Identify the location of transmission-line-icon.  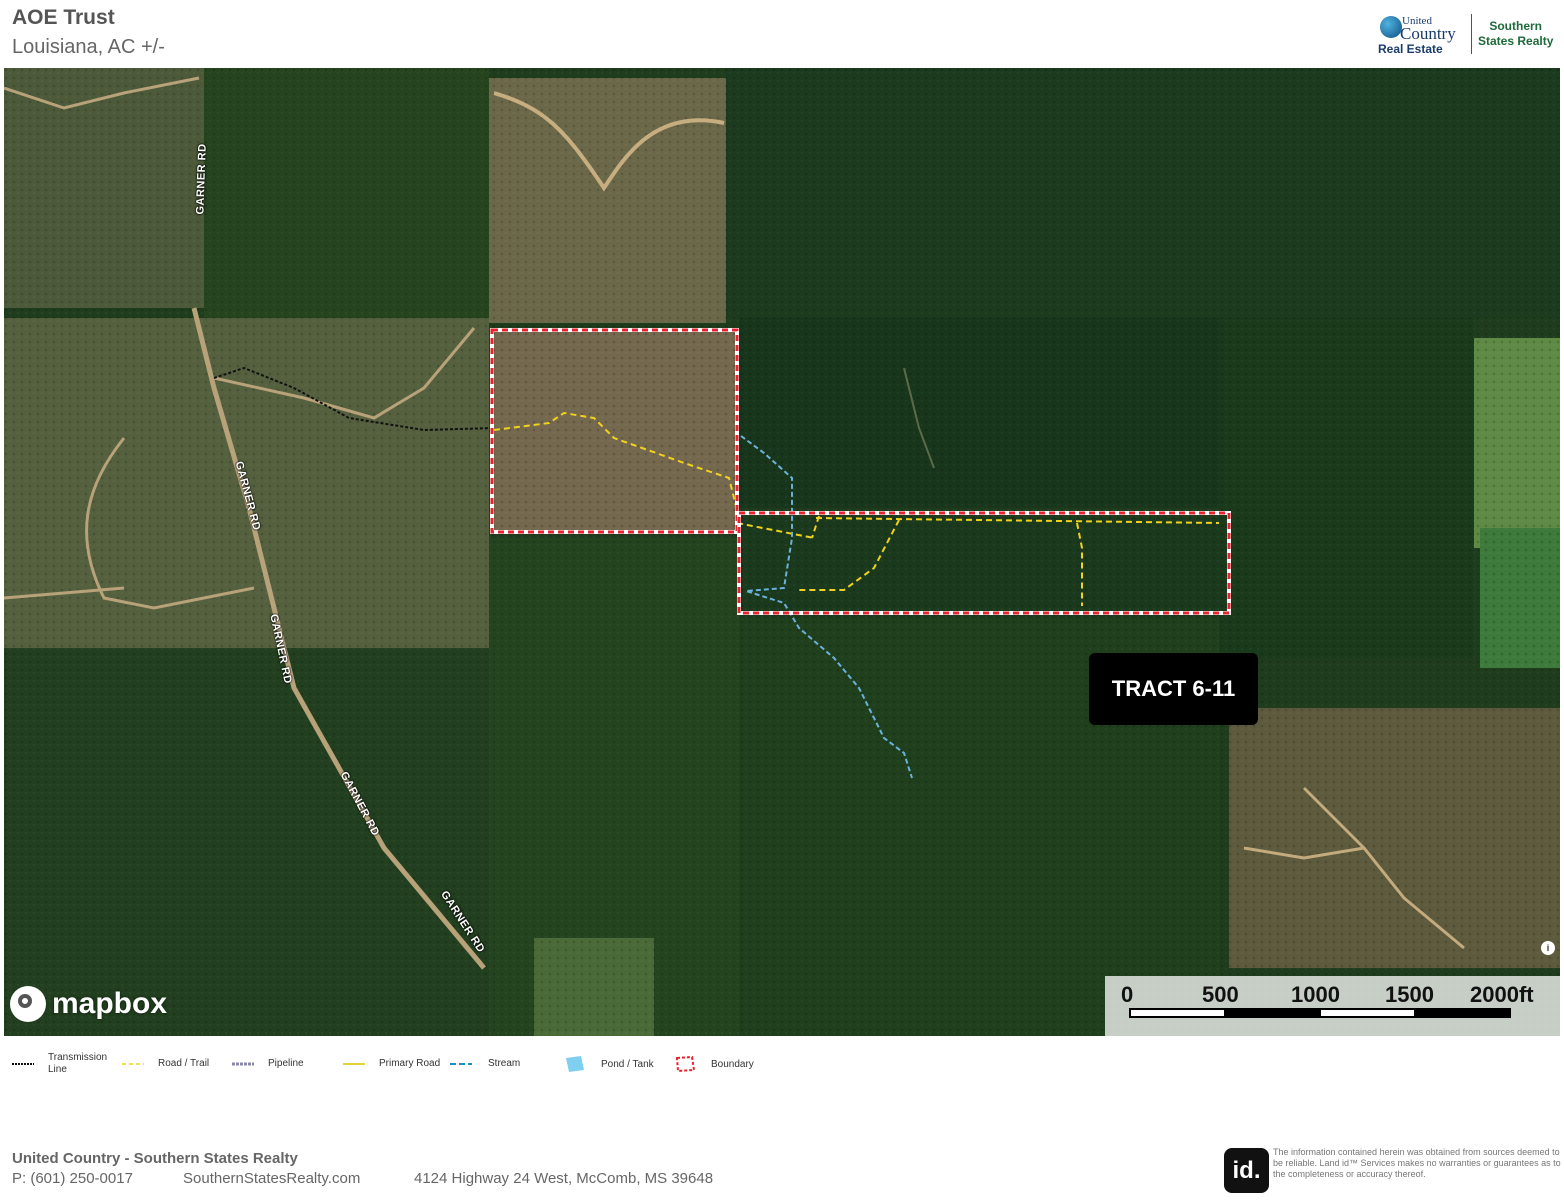
(23, 1064).